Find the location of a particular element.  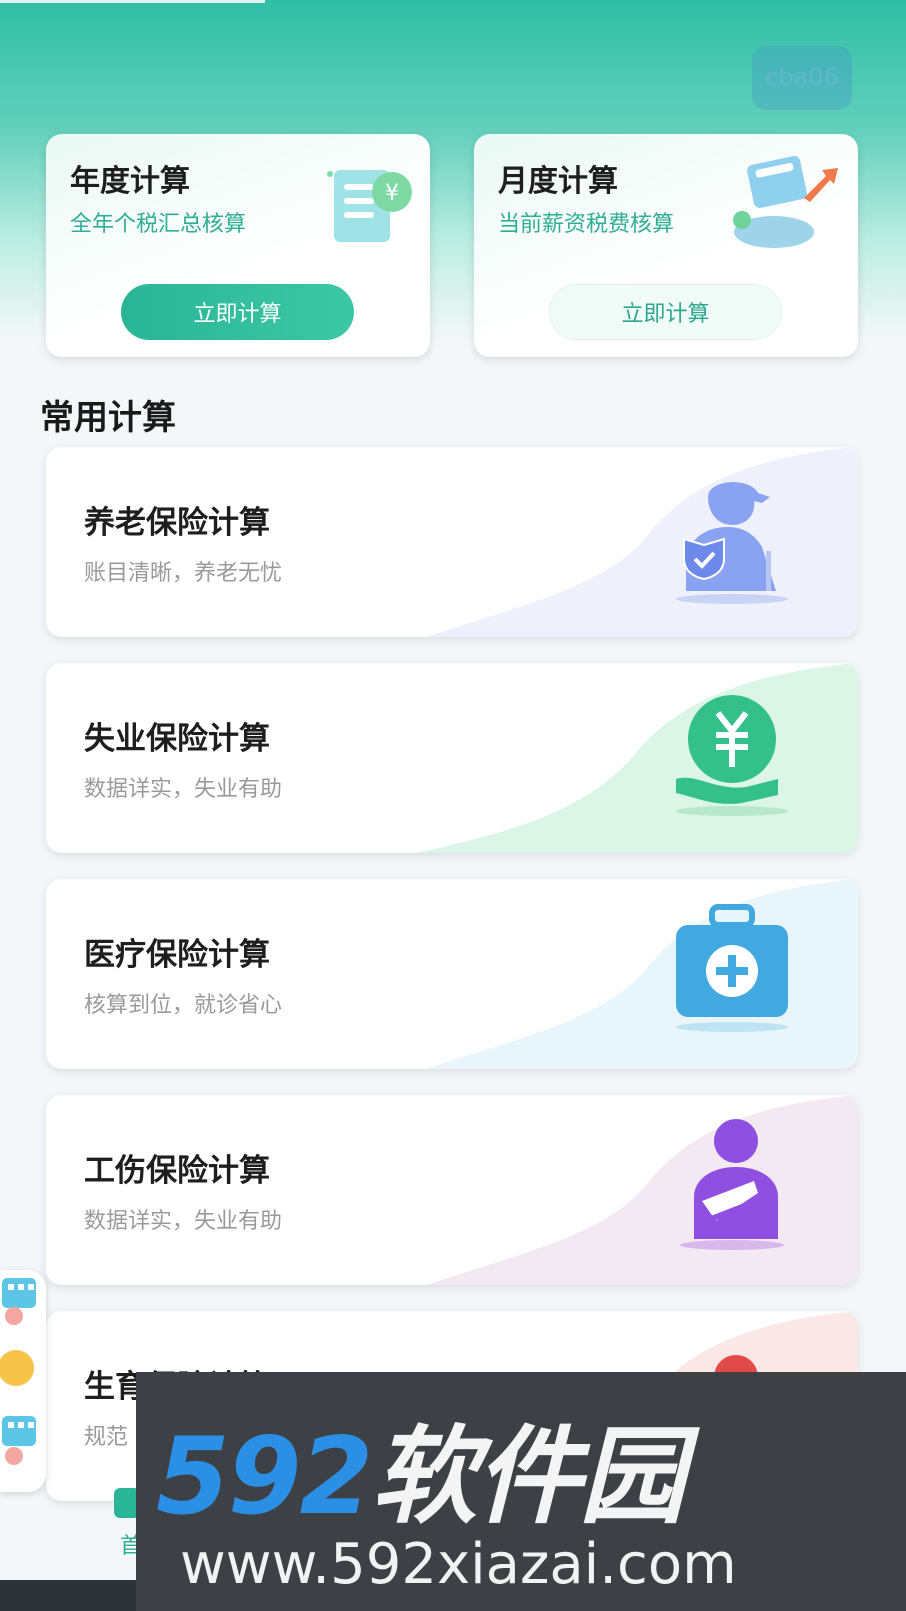

corner-logo-text: cba06 is located at coordinates (802, 77).